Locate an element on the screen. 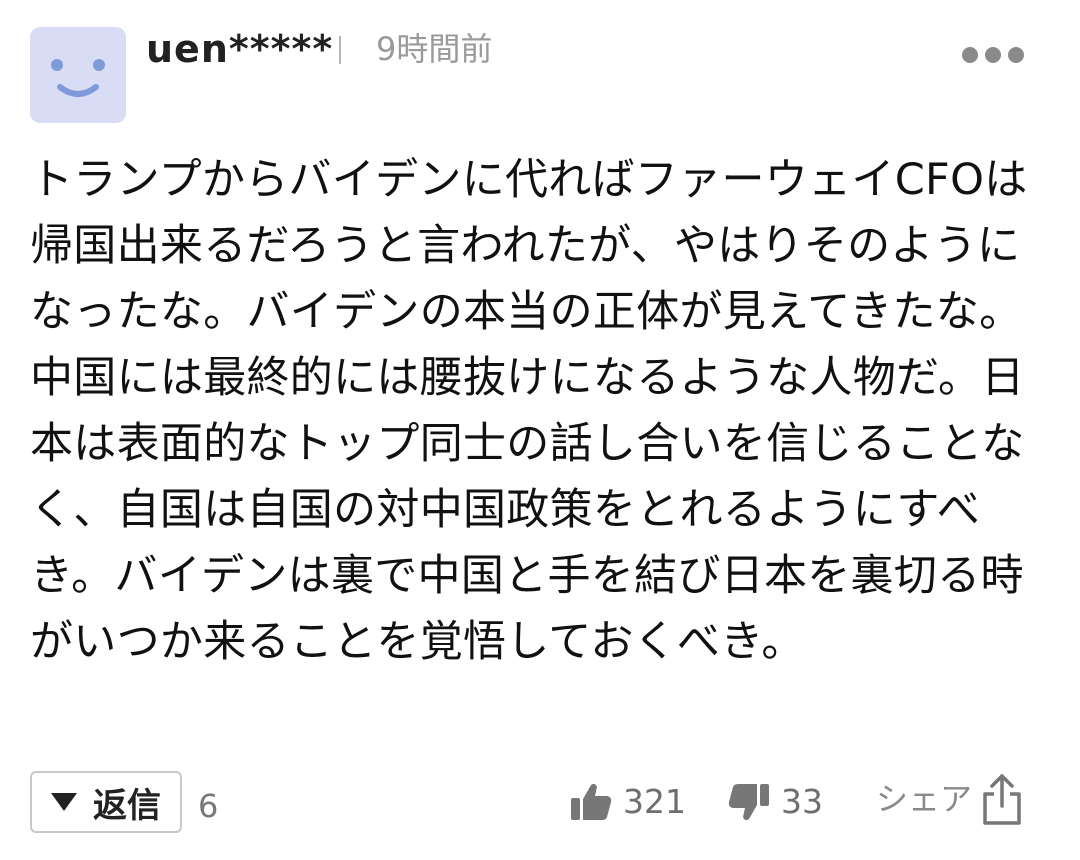 This screenshot has height=860, width=1080. thumbs-down-icon is located at coordinates (748, 802).